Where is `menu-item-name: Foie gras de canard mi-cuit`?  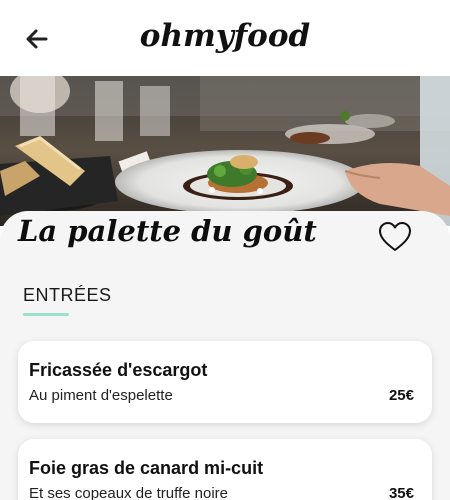 menu-item-name: Foie gras de canard mi-cuit is located at coordinates (146, 468).